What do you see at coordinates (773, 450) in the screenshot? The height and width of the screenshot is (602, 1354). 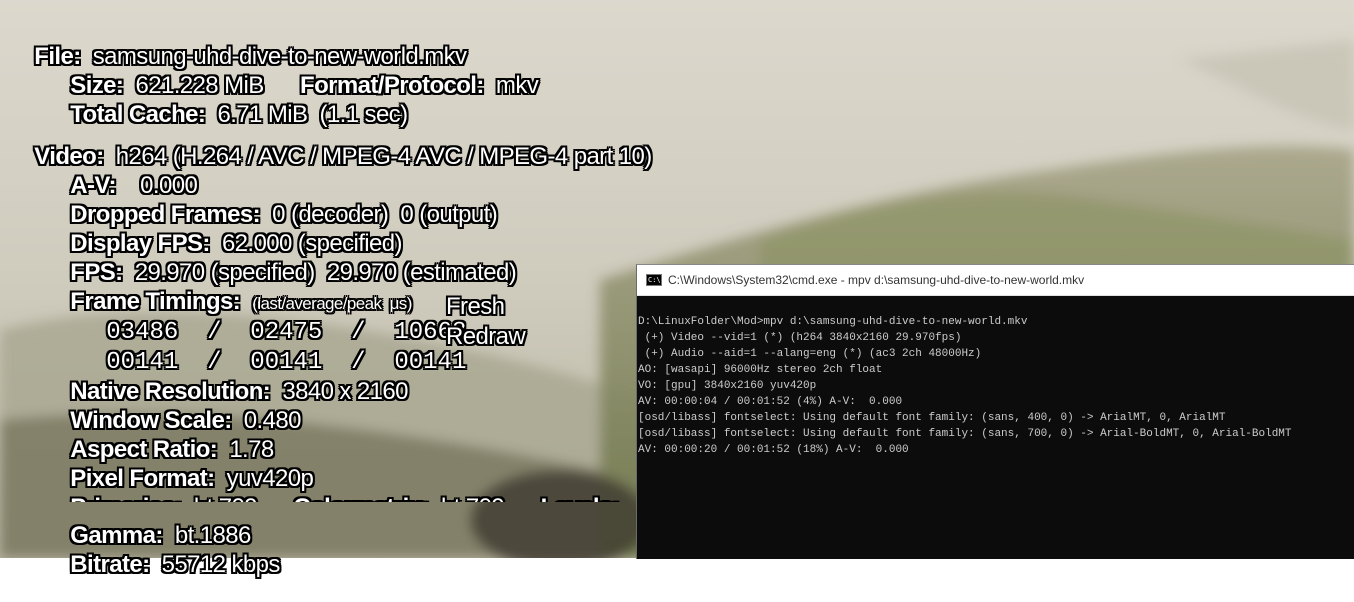 I see `console-line: AV: 00:00:20 / 00:01:52 (18%) A-V: 0.000` at bounding box center [773, 450].